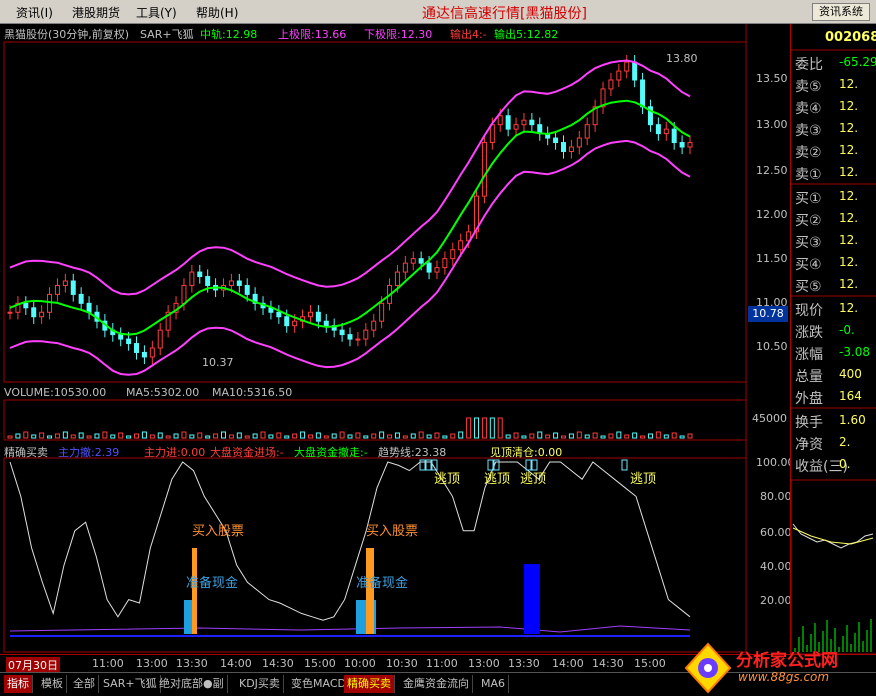  Describe the element at coordinates (360, 663) in the screenshot. I see `time-tick: 10:00` at that location.